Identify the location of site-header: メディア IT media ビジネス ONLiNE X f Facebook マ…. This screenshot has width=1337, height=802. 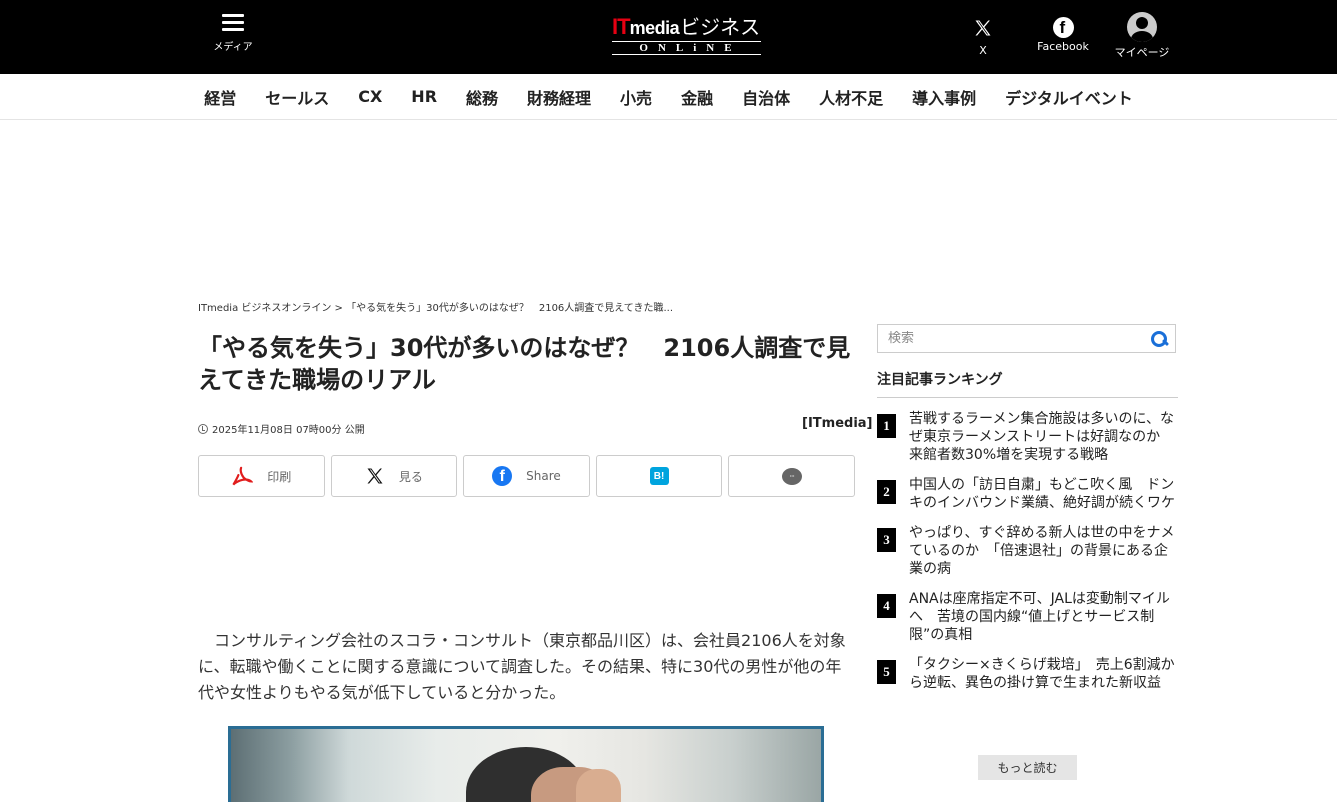
(668, 37).